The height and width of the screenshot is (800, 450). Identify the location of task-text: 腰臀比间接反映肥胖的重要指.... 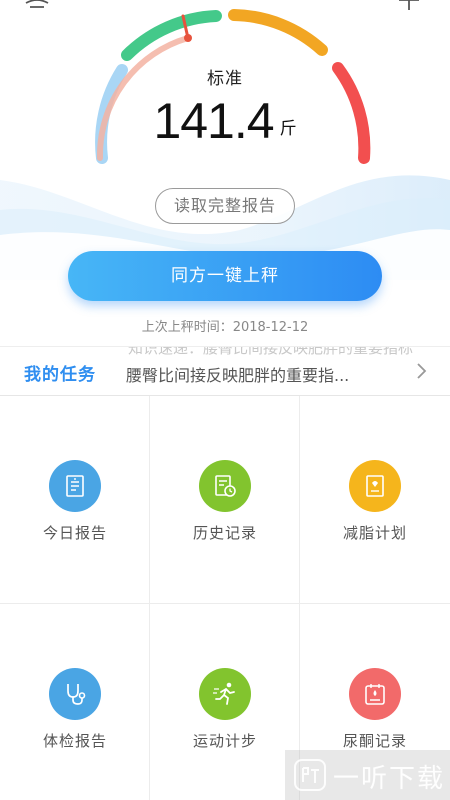
(261, 374).